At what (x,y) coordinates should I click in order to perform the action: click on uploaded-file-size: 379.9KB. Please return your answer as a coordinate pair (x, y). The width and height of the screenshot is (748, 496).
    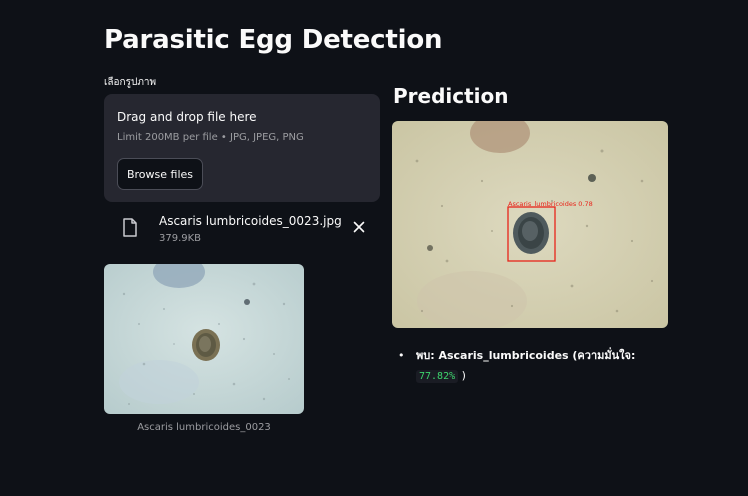
    Looking at the image, I should click on (180, 238).